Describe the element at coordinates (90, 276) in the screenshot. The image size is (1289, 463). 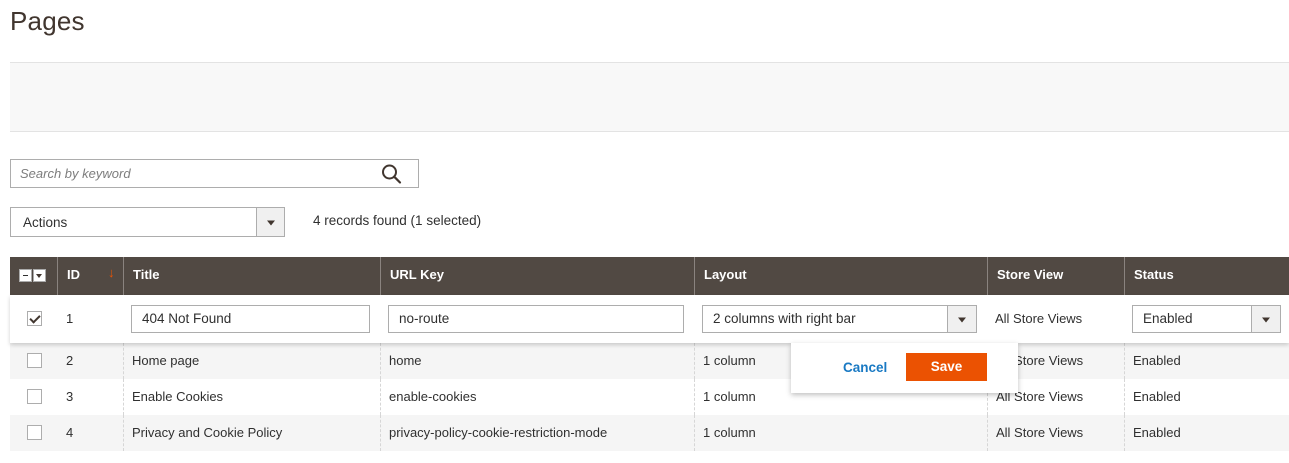
I see `column-header-id: ID ↓` at that location.